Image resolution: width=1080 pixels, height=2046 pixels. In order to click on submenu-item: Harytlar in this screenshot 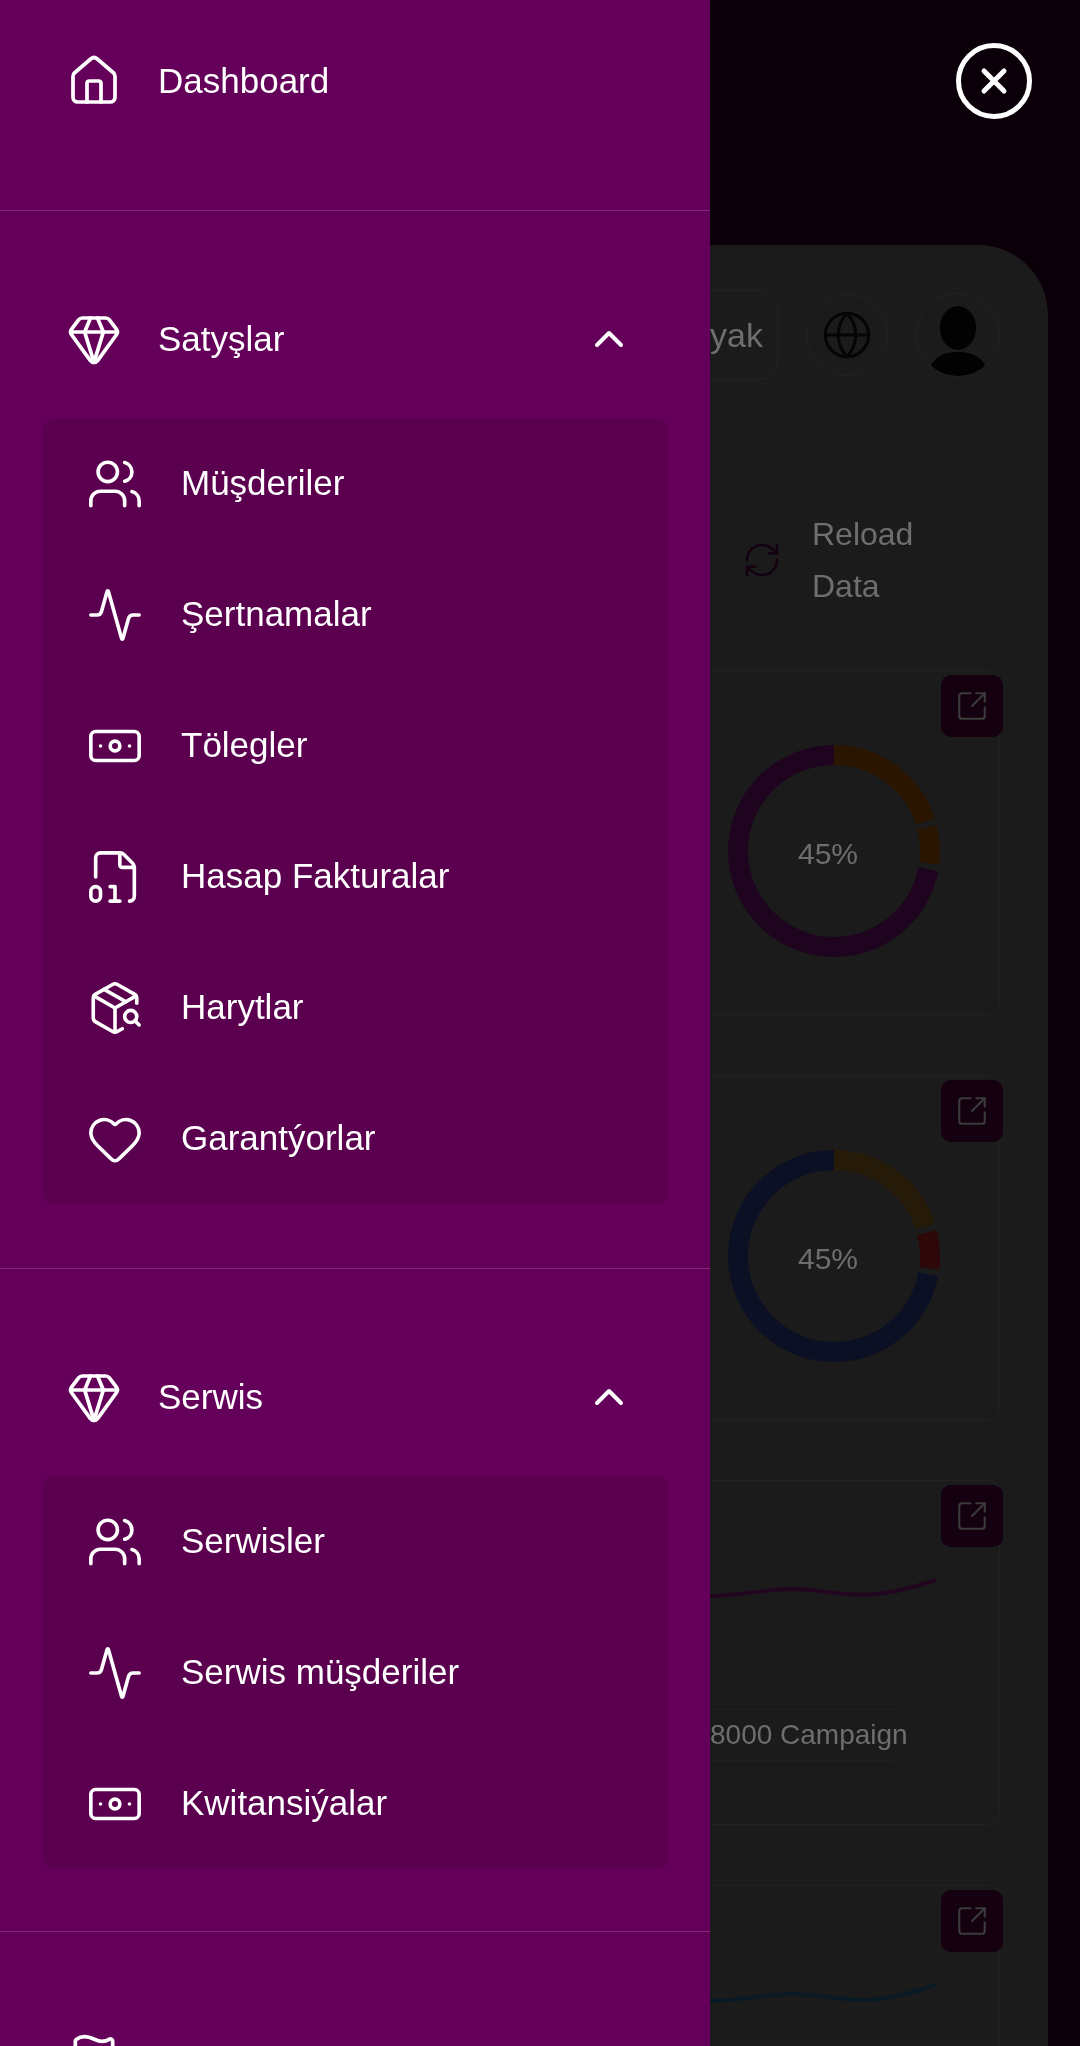, I will do `click(355, 1007)`.